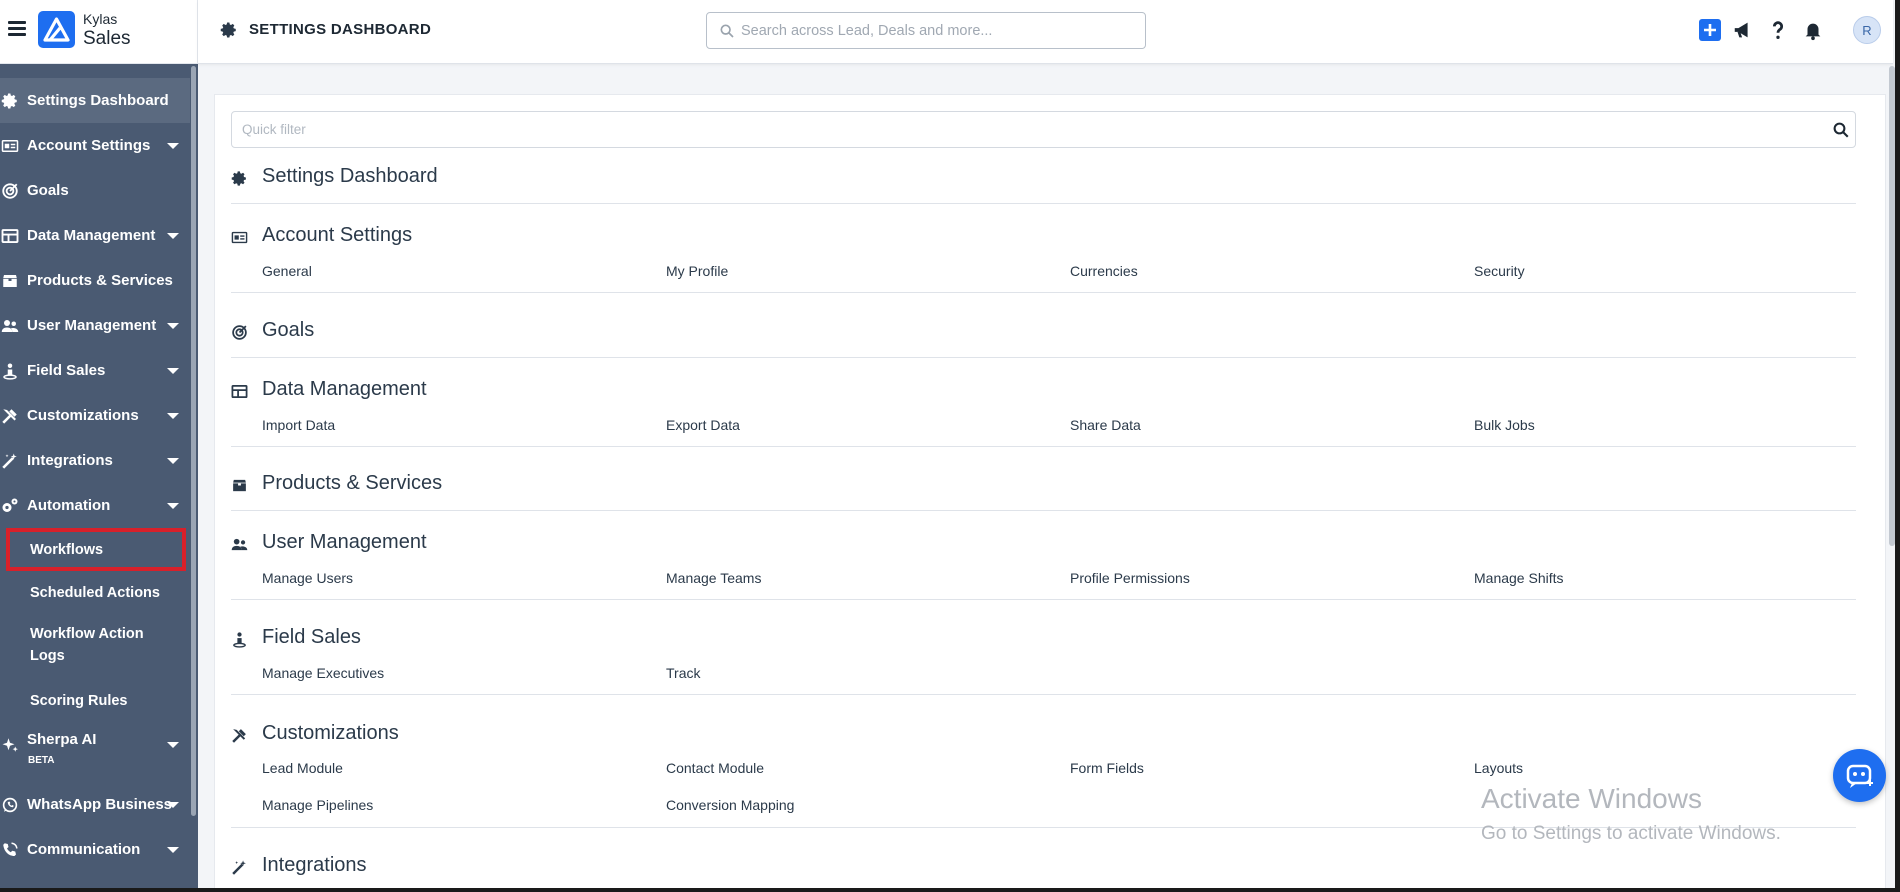 The width and height of the screenshot is (1900, 892). What do you see at coordinates (298, 425) in the screenshot?
I see `link-import-data: Import Data` at bounding box center [298, 425].